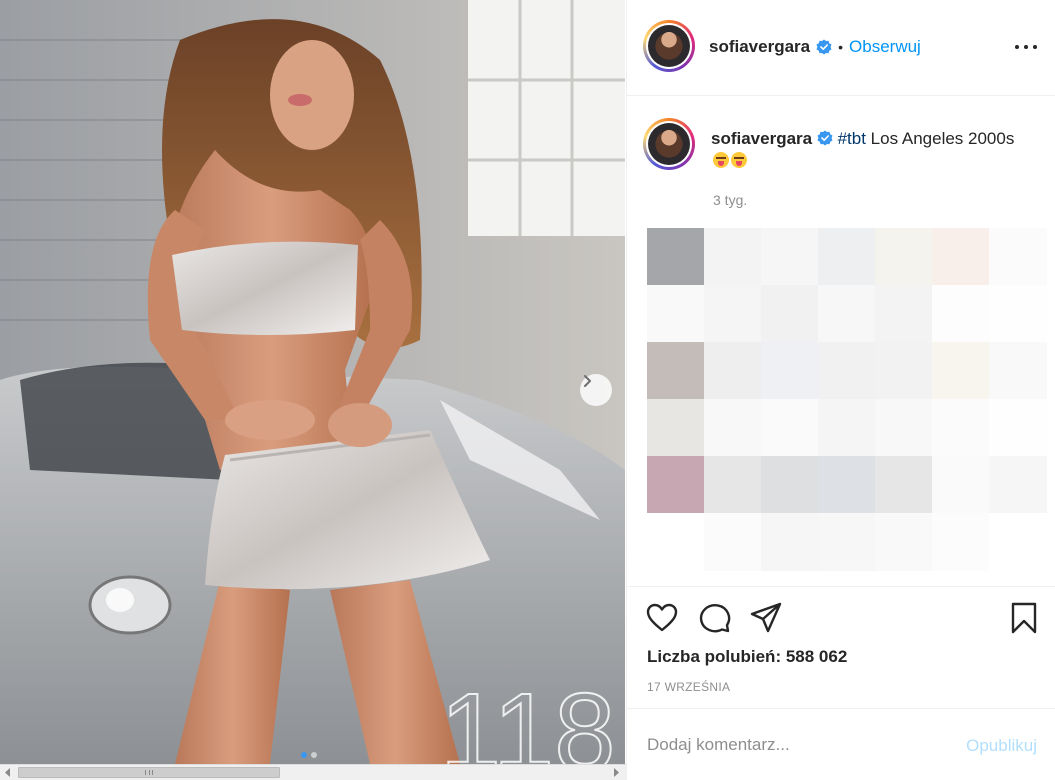  I want to click on carousel-dot-active, so click(304, 755).